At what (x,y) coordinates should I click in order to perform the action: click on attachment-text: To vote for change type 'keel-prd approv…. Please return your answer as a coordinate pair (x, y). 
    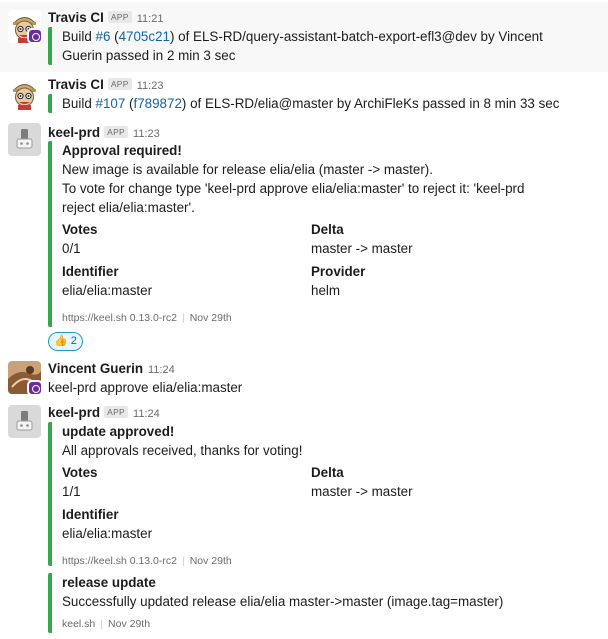
    Looking at the image, I should click on (293, 188).